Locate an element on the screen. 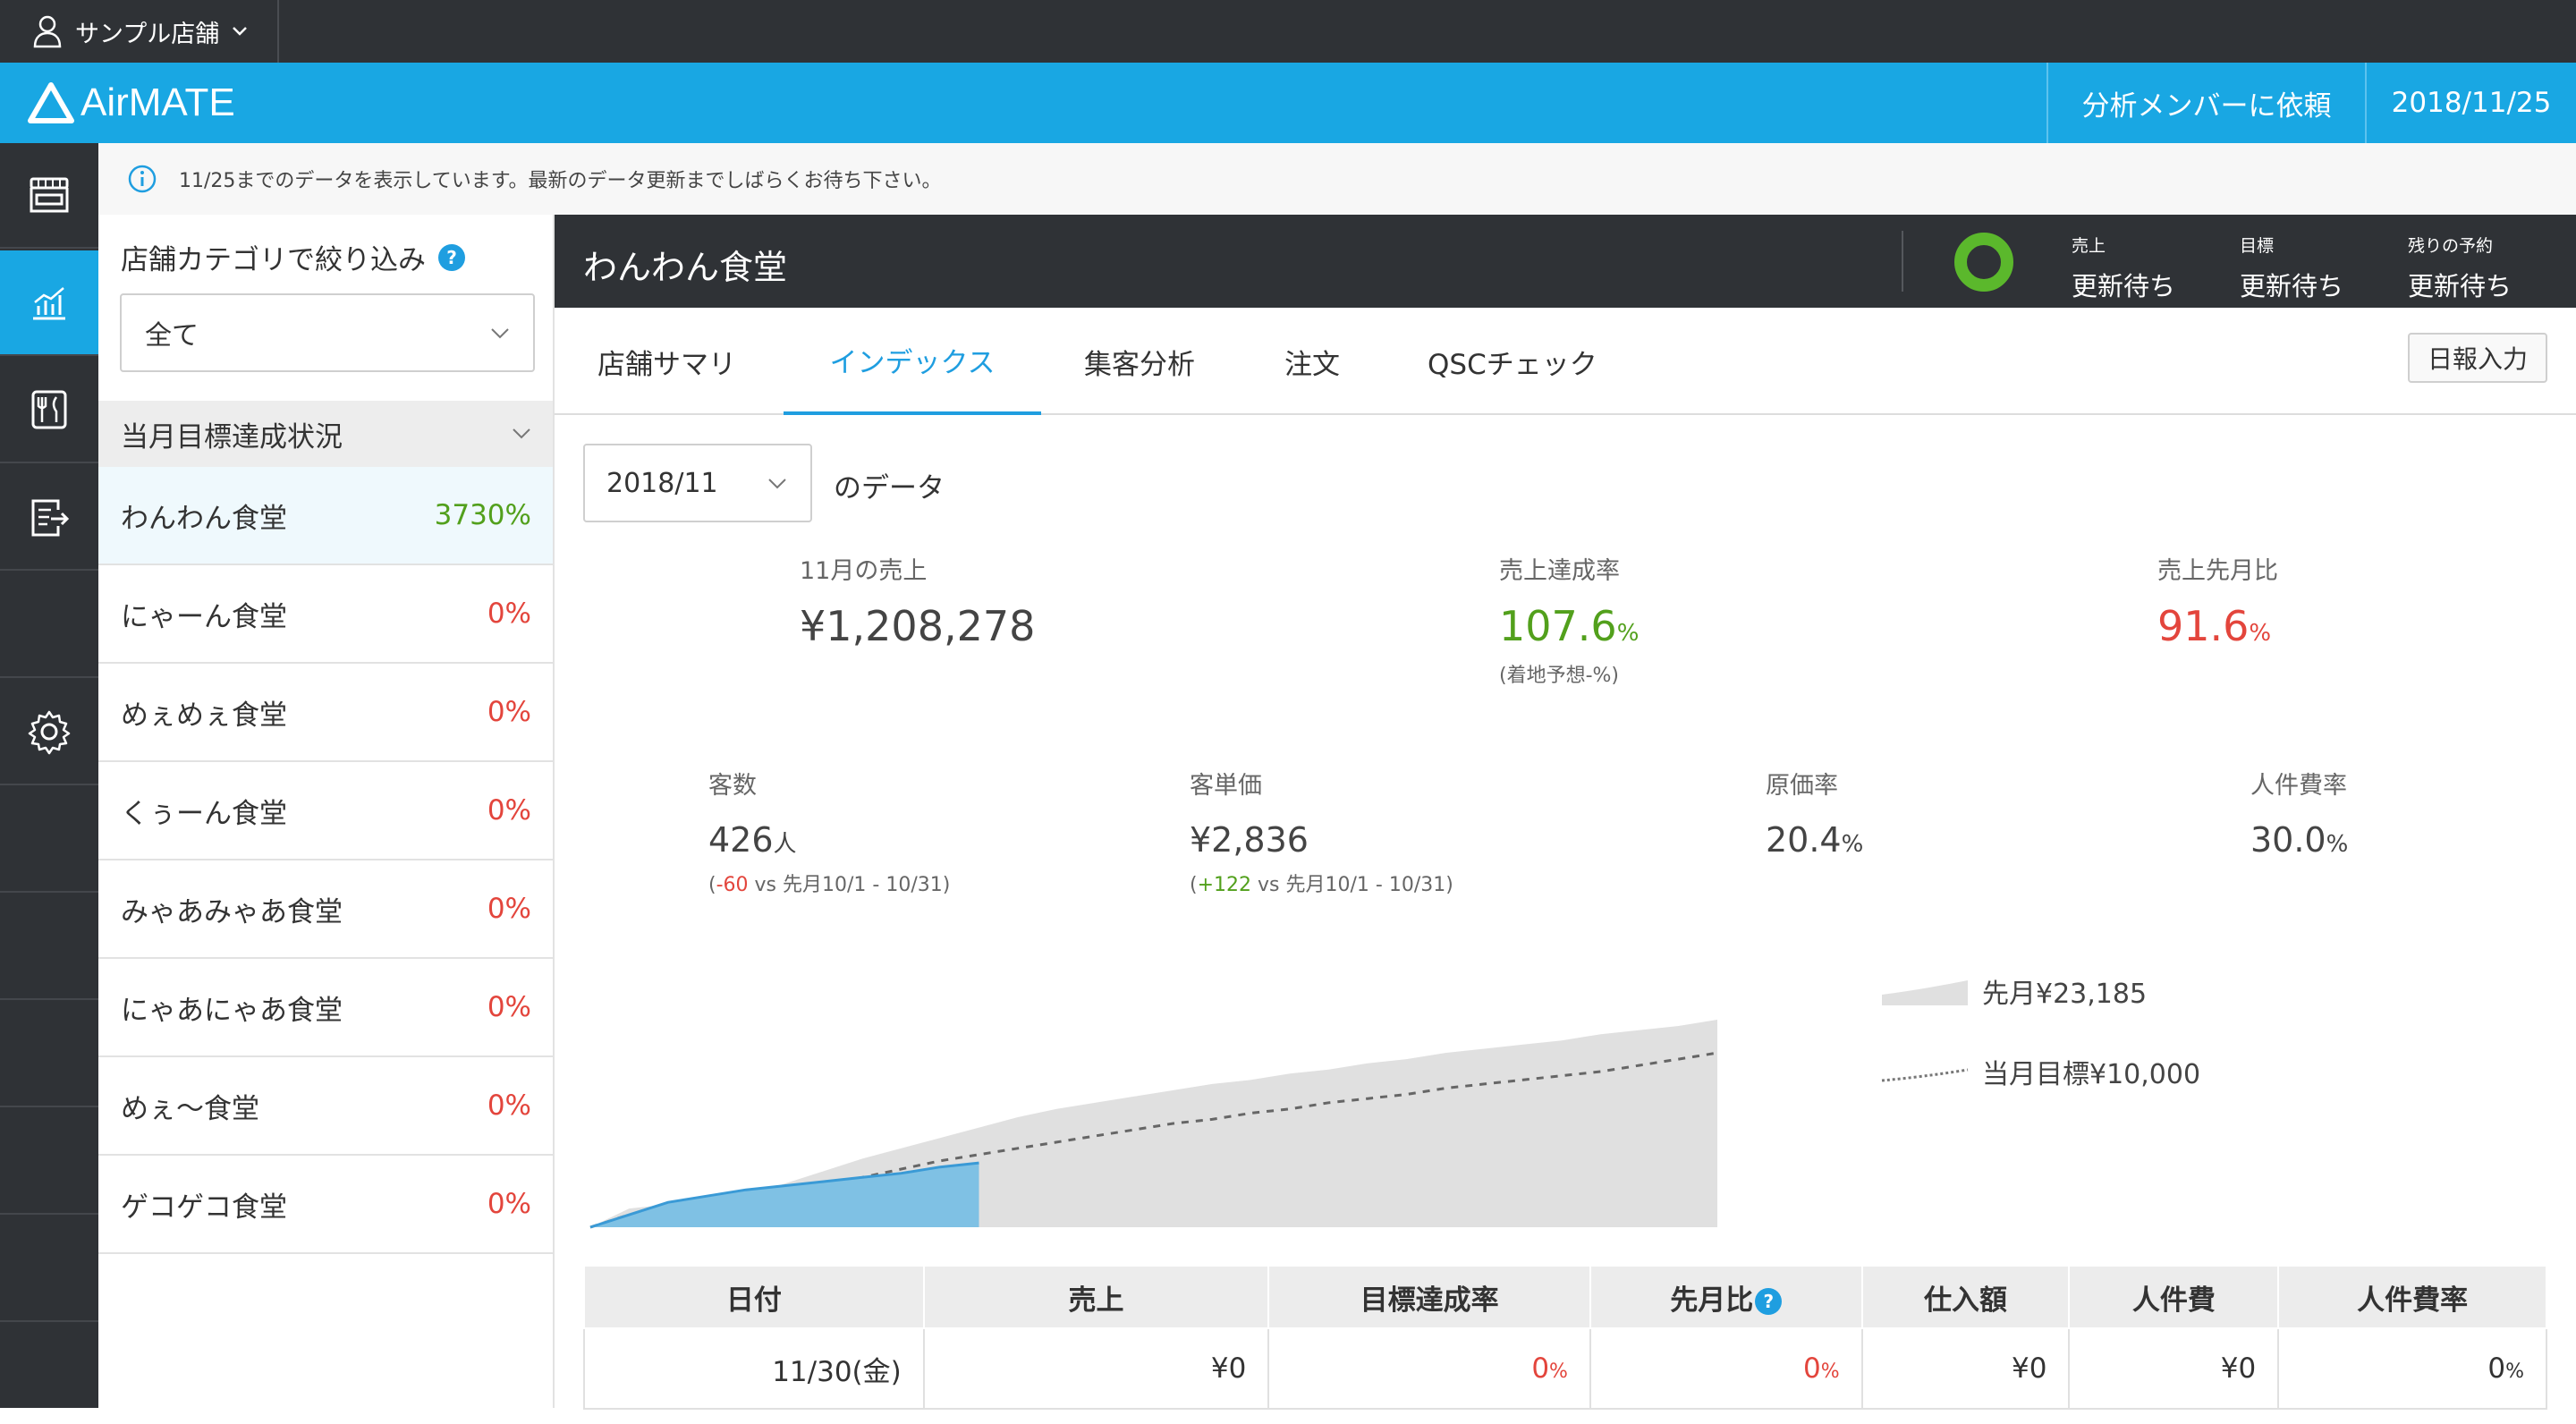 The width and height of the screenshot is (2576, 1424). store-row: にゃあにゃあ食堂 0% is located at coordinates (325, 1008).